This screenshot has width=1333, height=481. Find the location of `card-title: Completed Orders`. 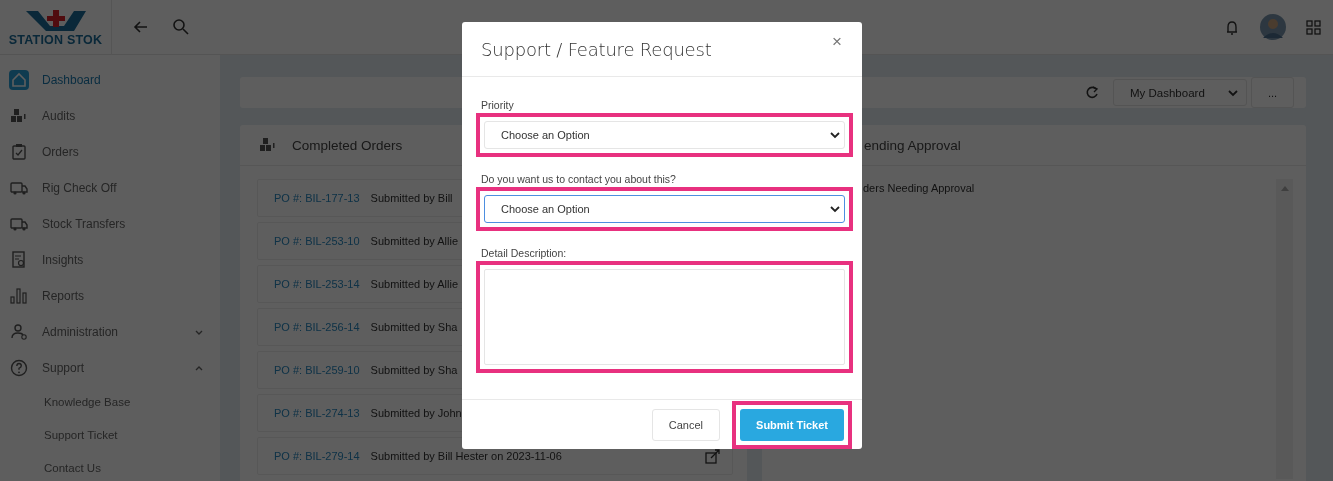

card-title: Completed Orders is located at coordinates (347, 145).